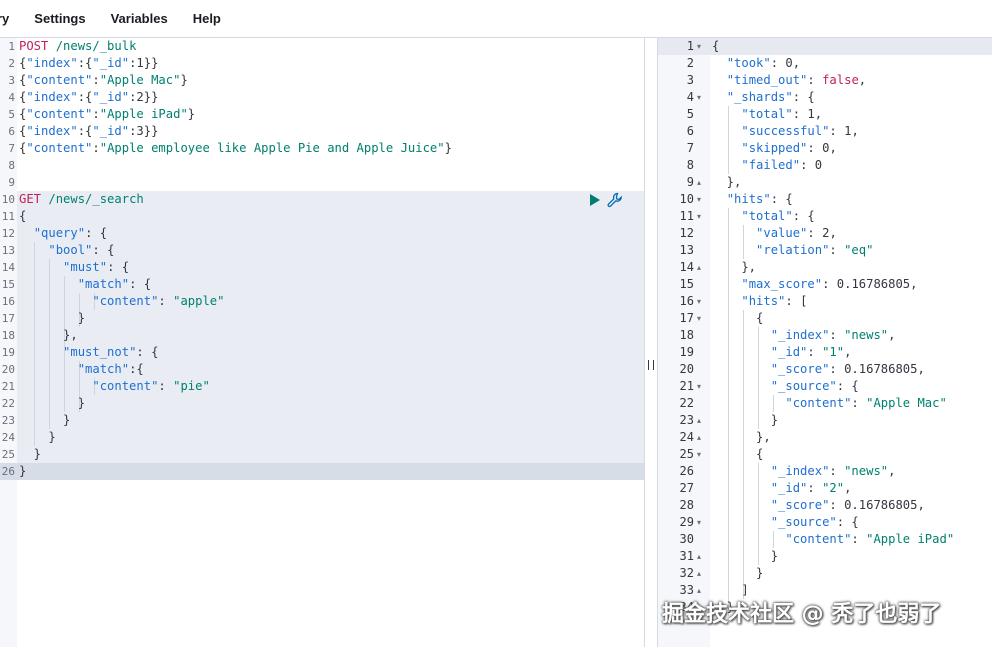 This screenshot has height=647, width=992. Describe the element at coordinates (85, 267) in the screenshot. I see `code-token: "must"` at that location.